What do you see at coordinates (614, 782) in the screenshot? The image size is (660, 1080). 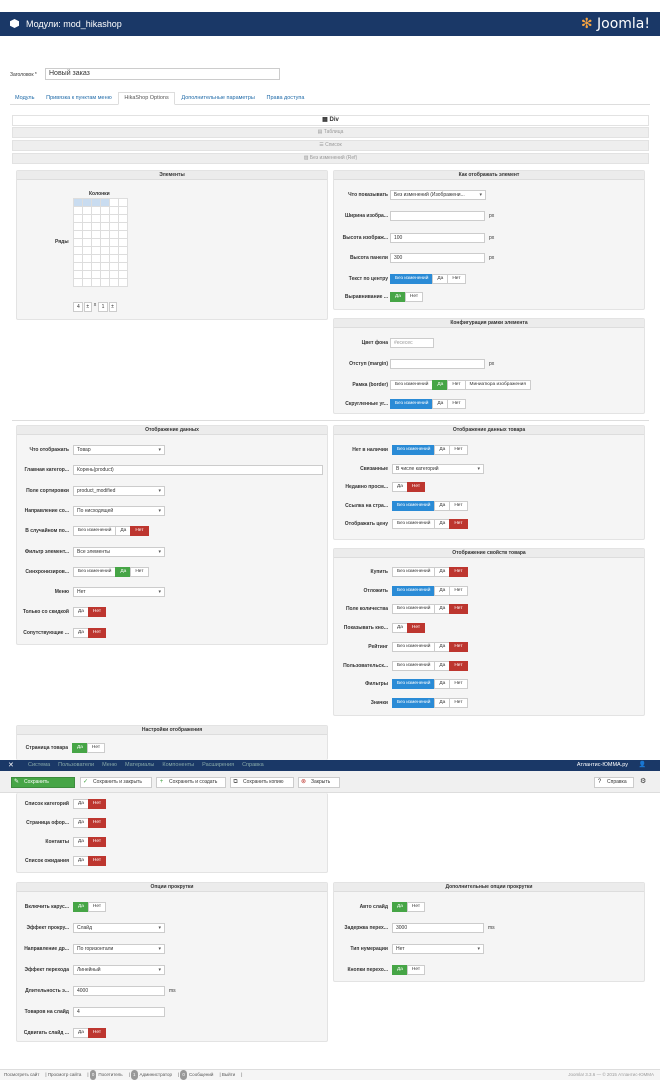 I see `help-button: ? Справка` at bounding box center [614, 782].